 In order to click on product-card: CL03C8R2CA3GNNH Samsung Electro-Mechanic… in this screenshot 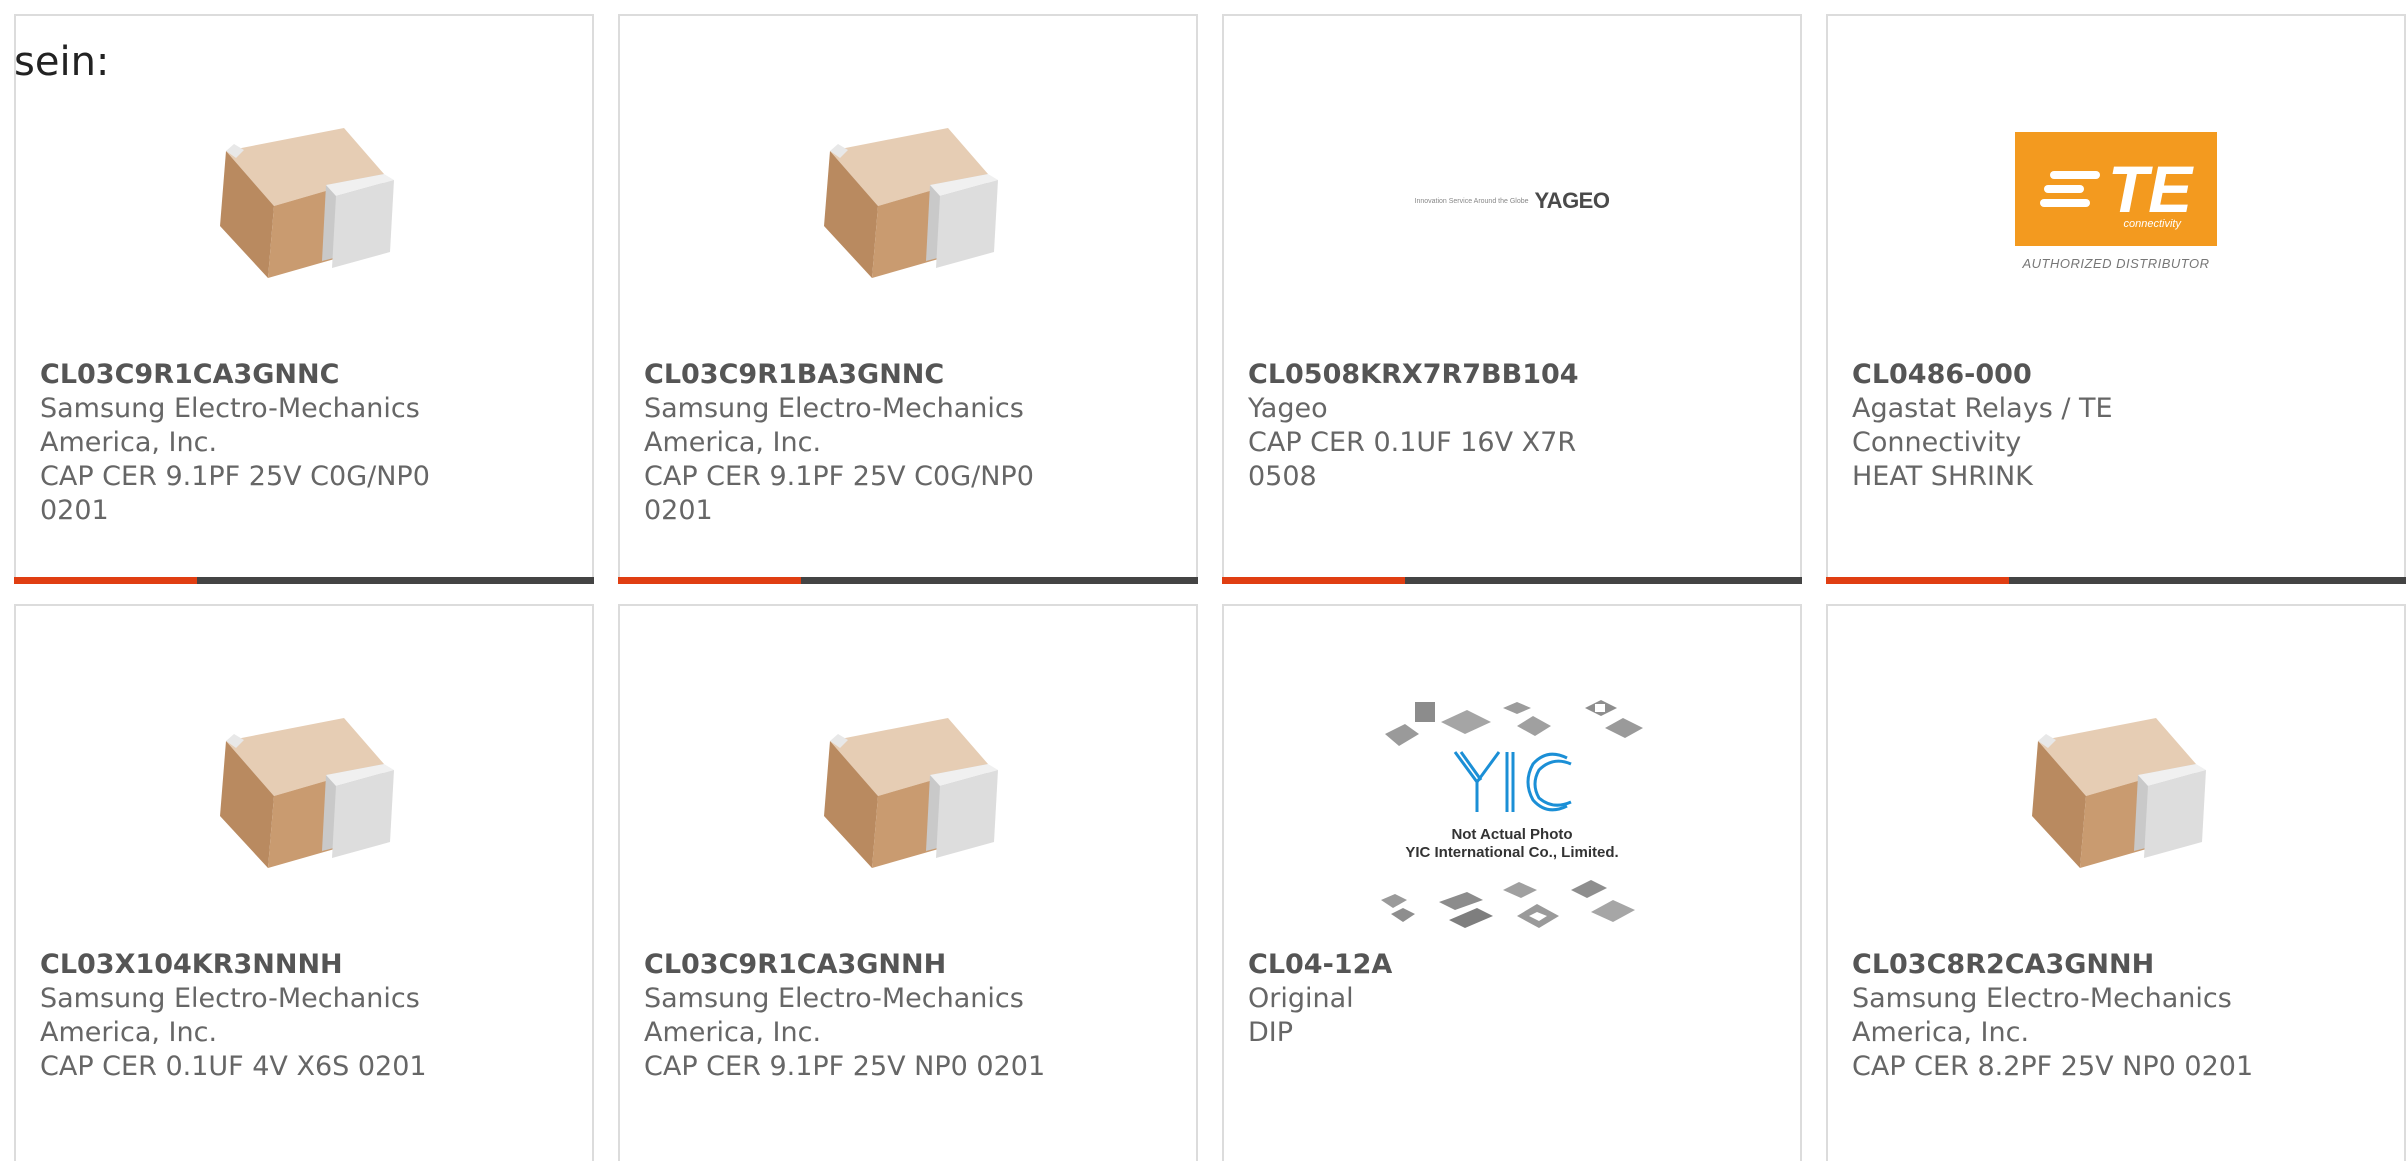, I will do `click(2116, 882)`.